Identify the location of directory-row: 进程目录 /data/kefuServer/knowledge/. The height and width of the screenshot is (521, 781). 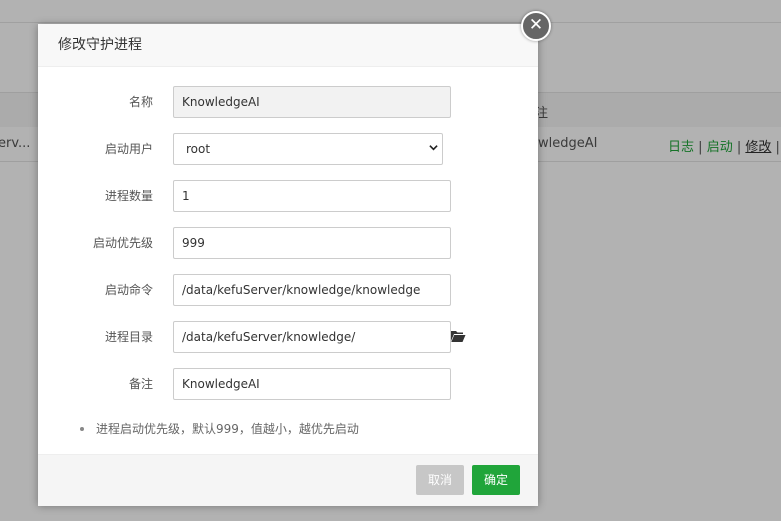
(288, 337).